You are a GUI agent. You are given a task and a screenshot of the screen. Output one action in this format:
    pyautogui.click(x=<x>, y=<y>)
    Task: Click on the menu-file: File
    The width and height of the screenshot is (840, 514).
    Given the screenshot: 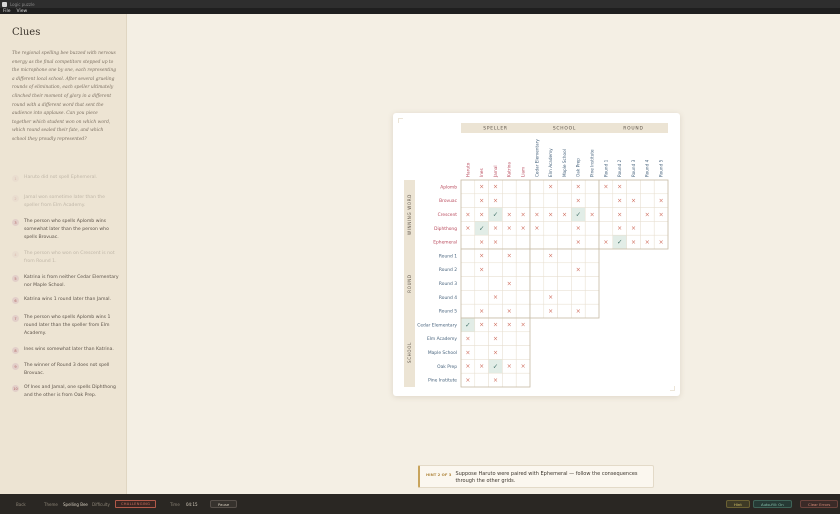 What is the action you would take?
    pyautogui.click(x=7, y=11)
    